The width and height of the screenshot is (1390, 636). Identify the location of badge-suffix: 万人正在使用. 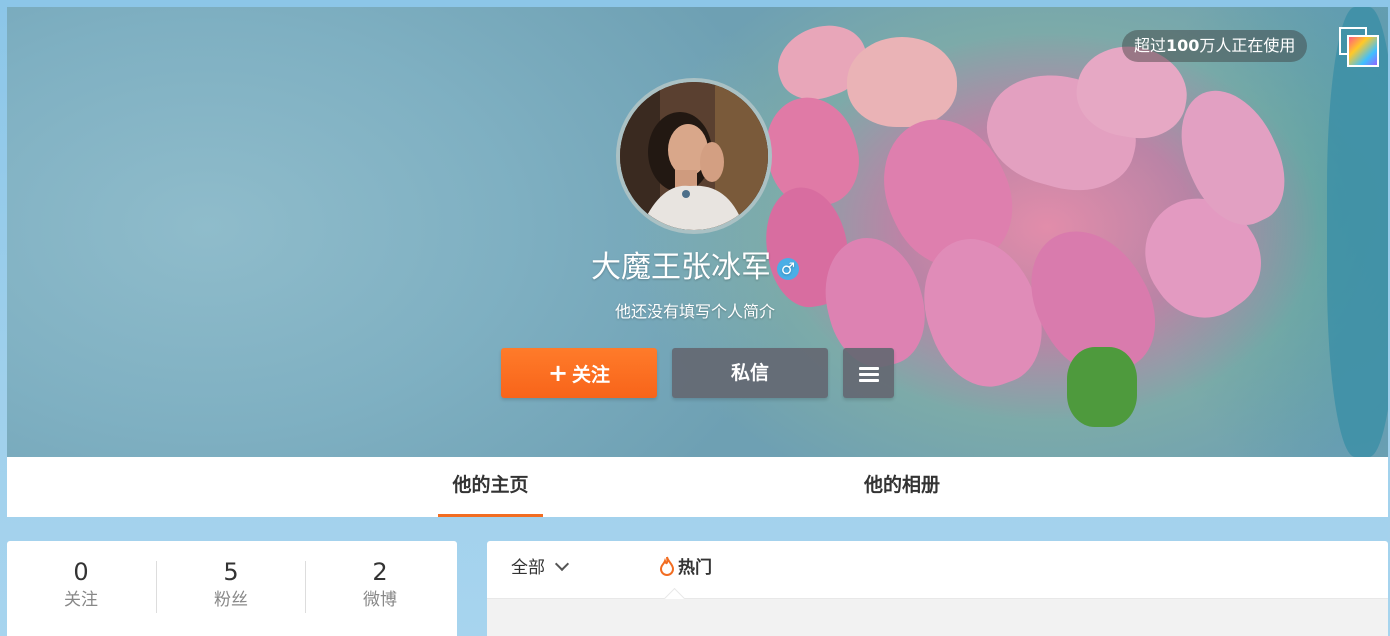
(1247, 45).